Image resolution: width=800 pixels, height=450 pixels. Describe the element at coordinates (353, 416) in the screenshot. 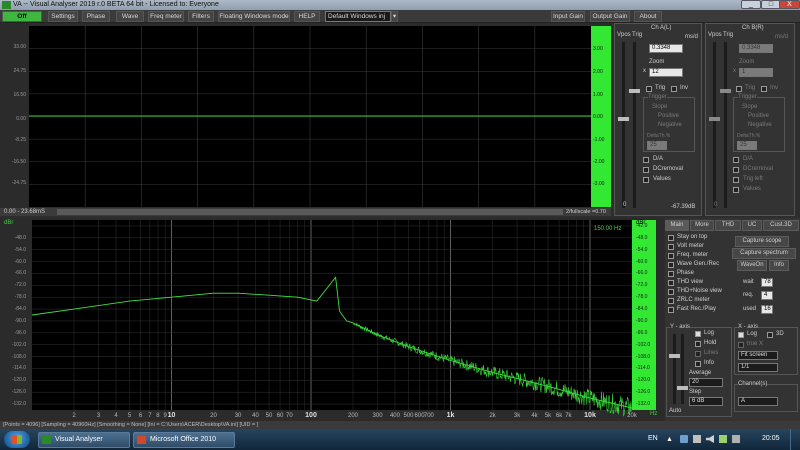

I see `spectrum-x-tick-label: 200` at that location.